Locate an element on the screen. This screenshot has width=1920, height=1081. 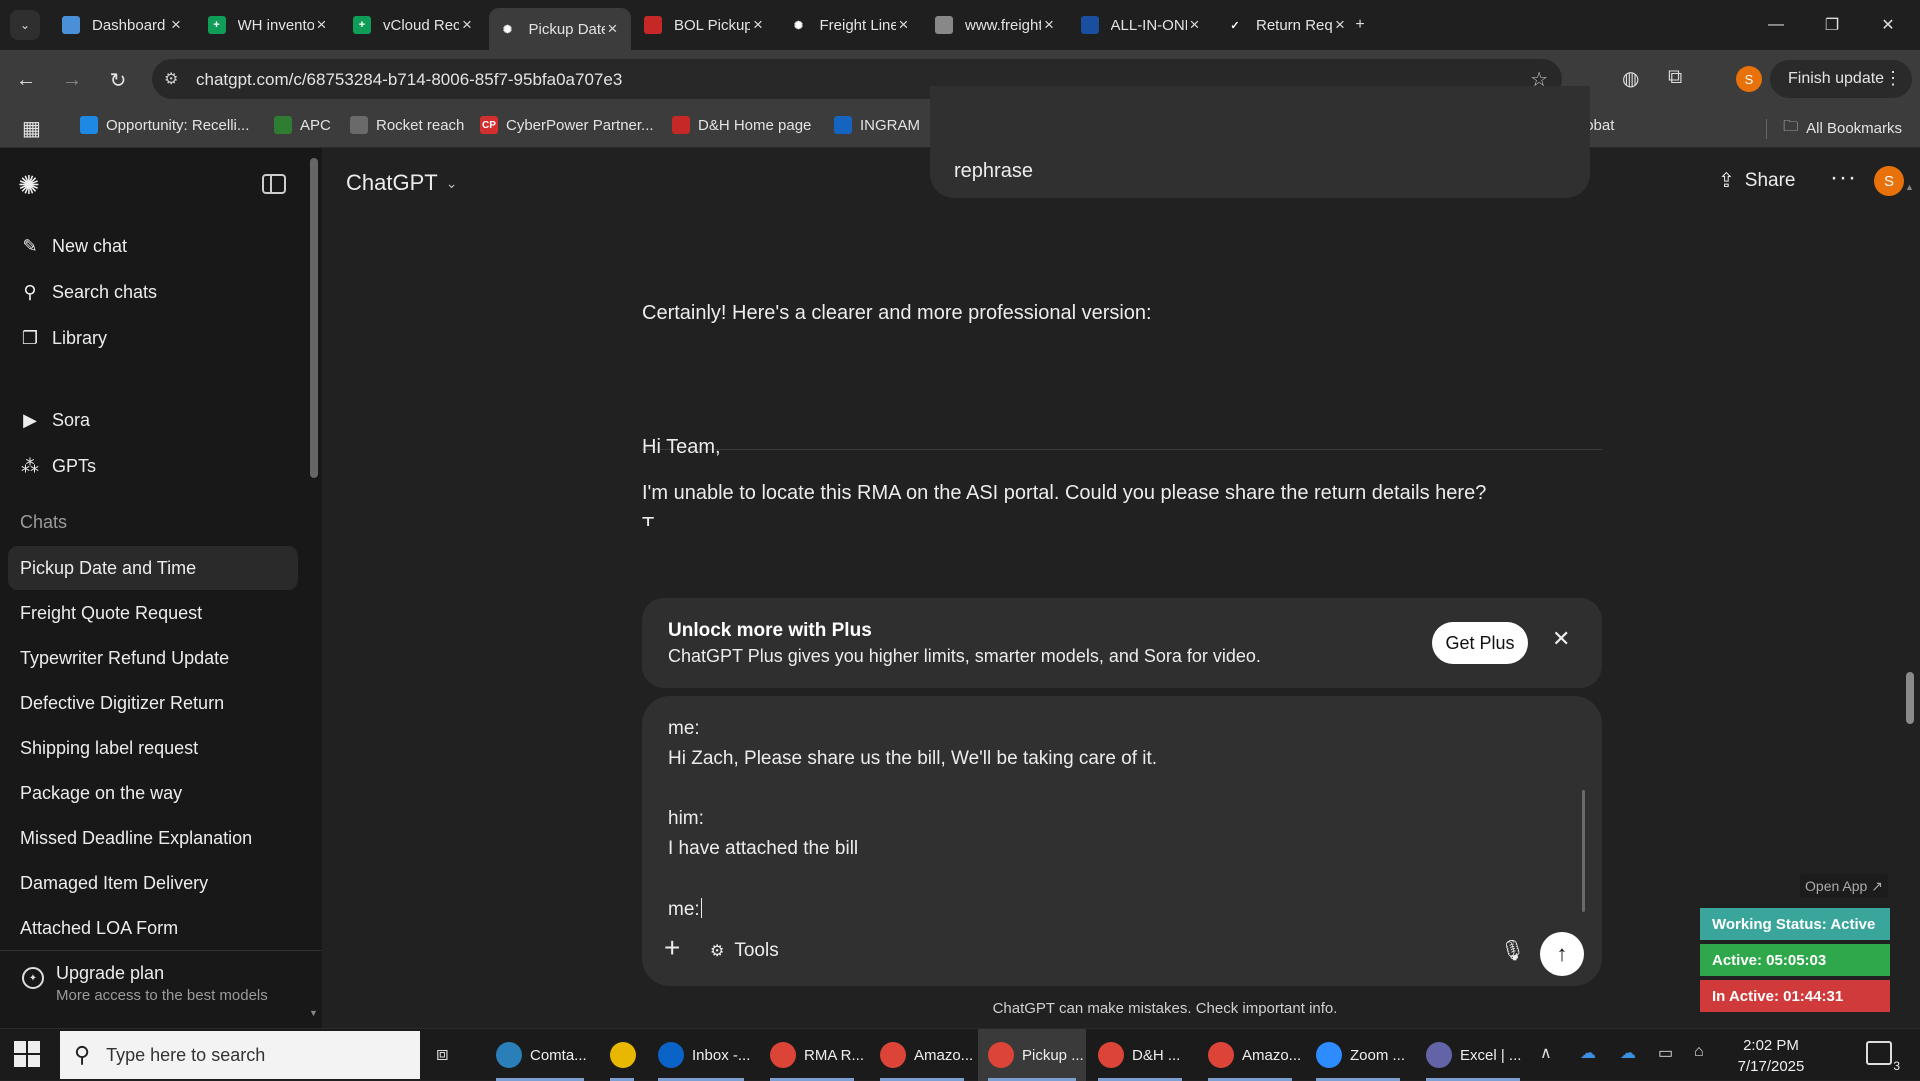
get-plus-button: Get Plus is located at coordinates (1480, 643).